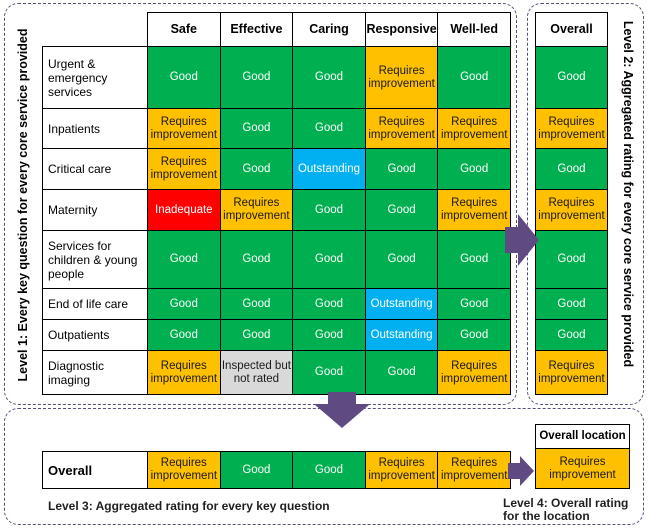 The height and width of the screenshot is (529, 649). Describe the element at coordinates (401, 29) in the screenshot. I see `column-header-responsive: Responsive` at that location.